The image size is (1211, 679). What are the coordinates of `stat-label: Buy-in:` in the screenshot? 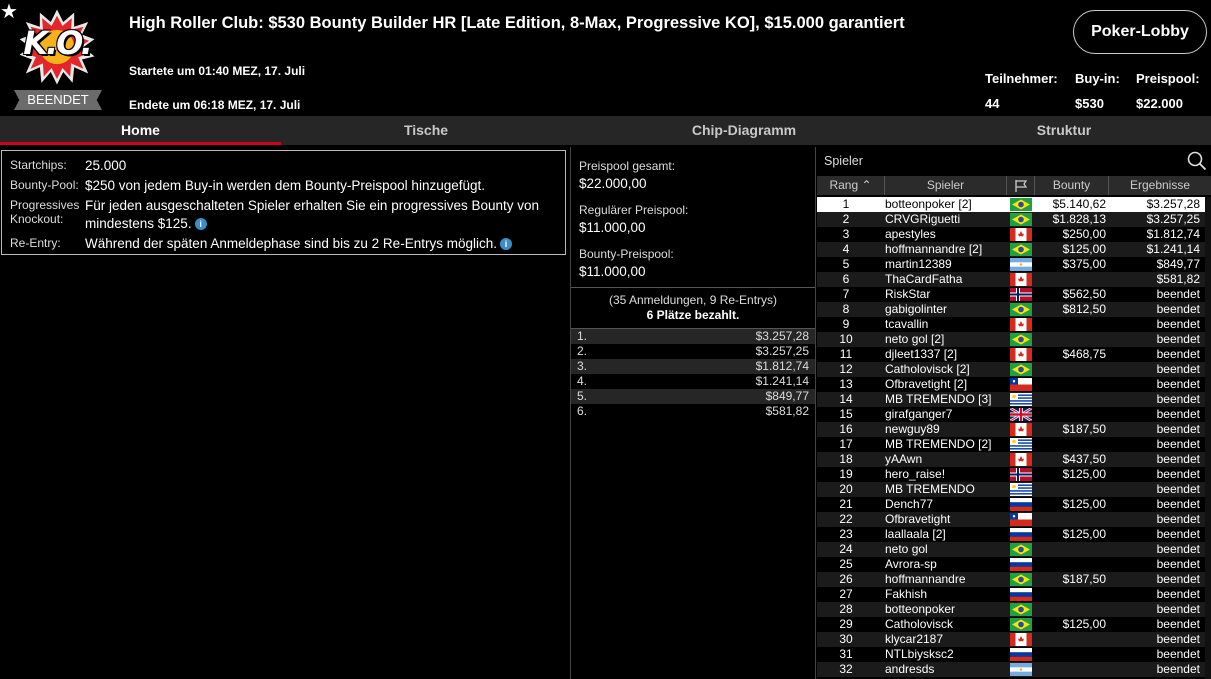 It's located at (1097, 78).